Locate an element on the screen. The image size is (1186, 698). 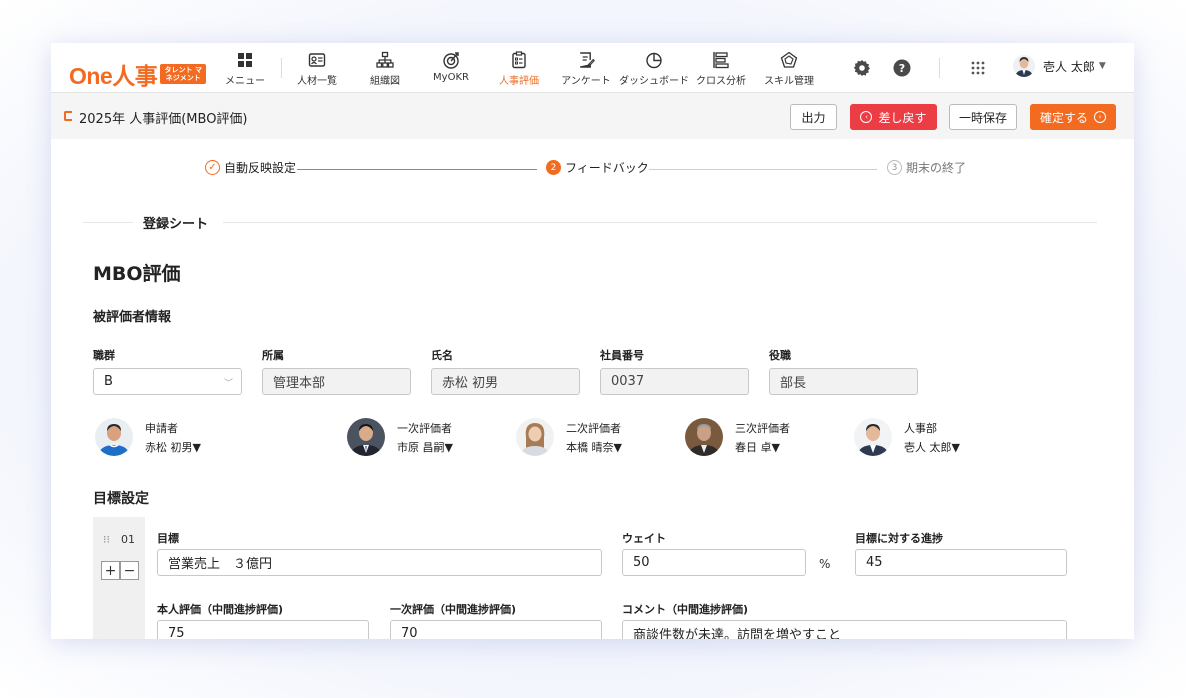
app-logo: One人事 タレント マネジメント is located at coordinates (138, 74).